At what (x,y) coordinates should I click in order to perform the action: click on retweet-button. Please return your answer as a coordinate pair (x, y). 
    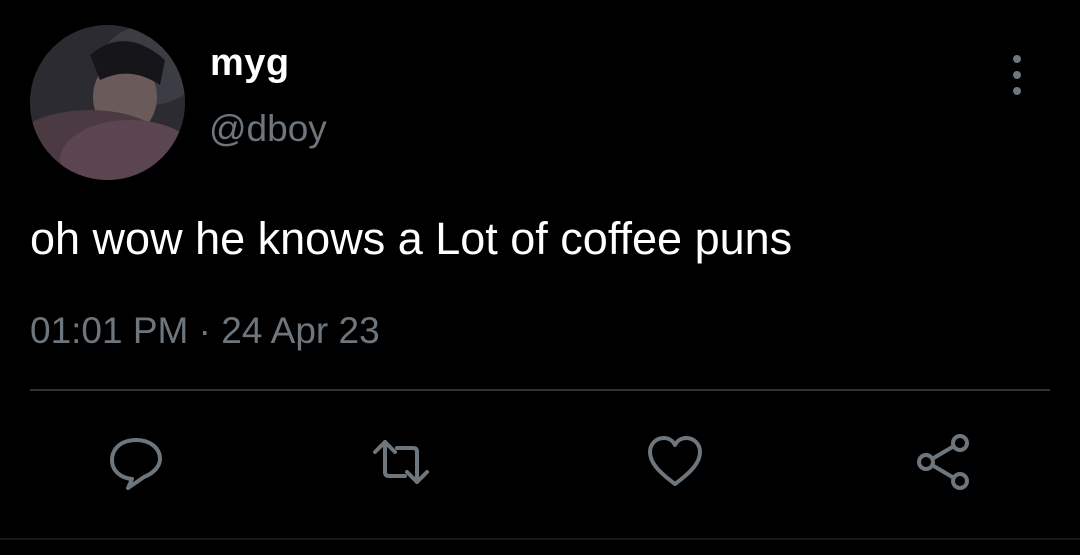
    Looking at the image, I should click on (401, 462).